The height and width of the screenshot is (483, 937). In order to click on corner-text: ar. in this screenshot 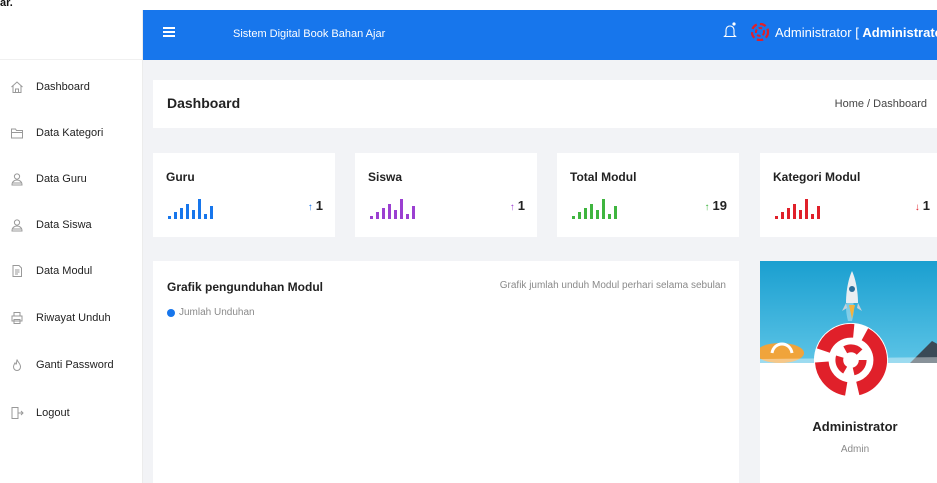, I will do `click(6, 4)`.